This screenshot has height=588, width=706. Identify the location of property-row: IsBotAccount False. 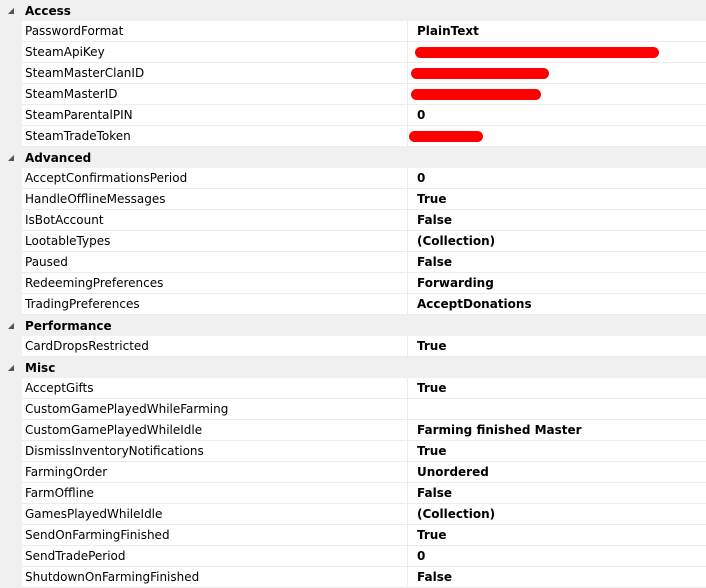
(353, 220).